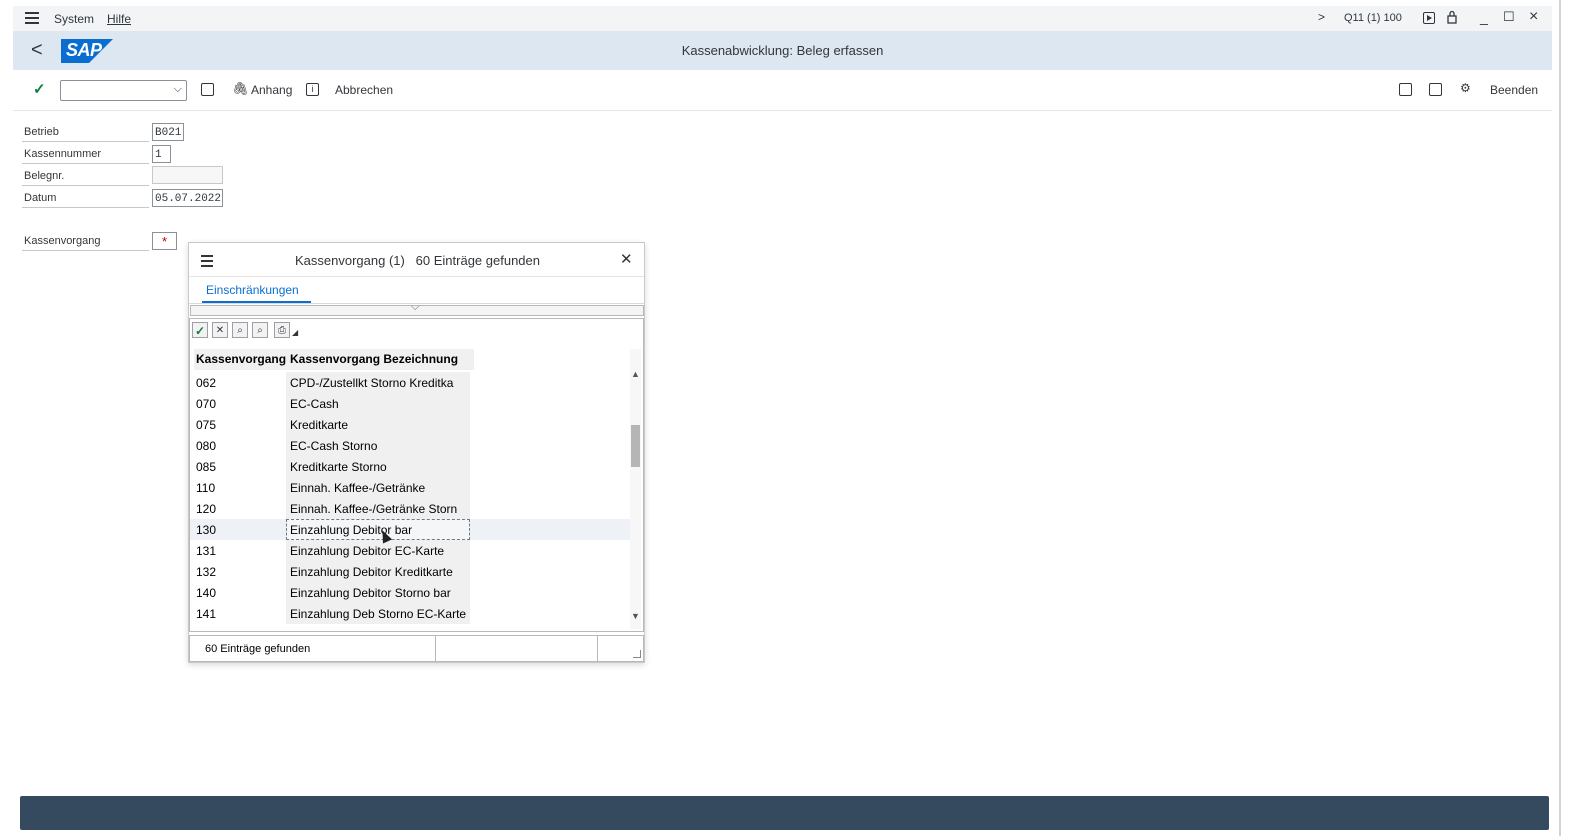  Describe the element at coordinates (410, 424) in the screenshot. I see `table-row: 075 Kreditkarte` at that location.